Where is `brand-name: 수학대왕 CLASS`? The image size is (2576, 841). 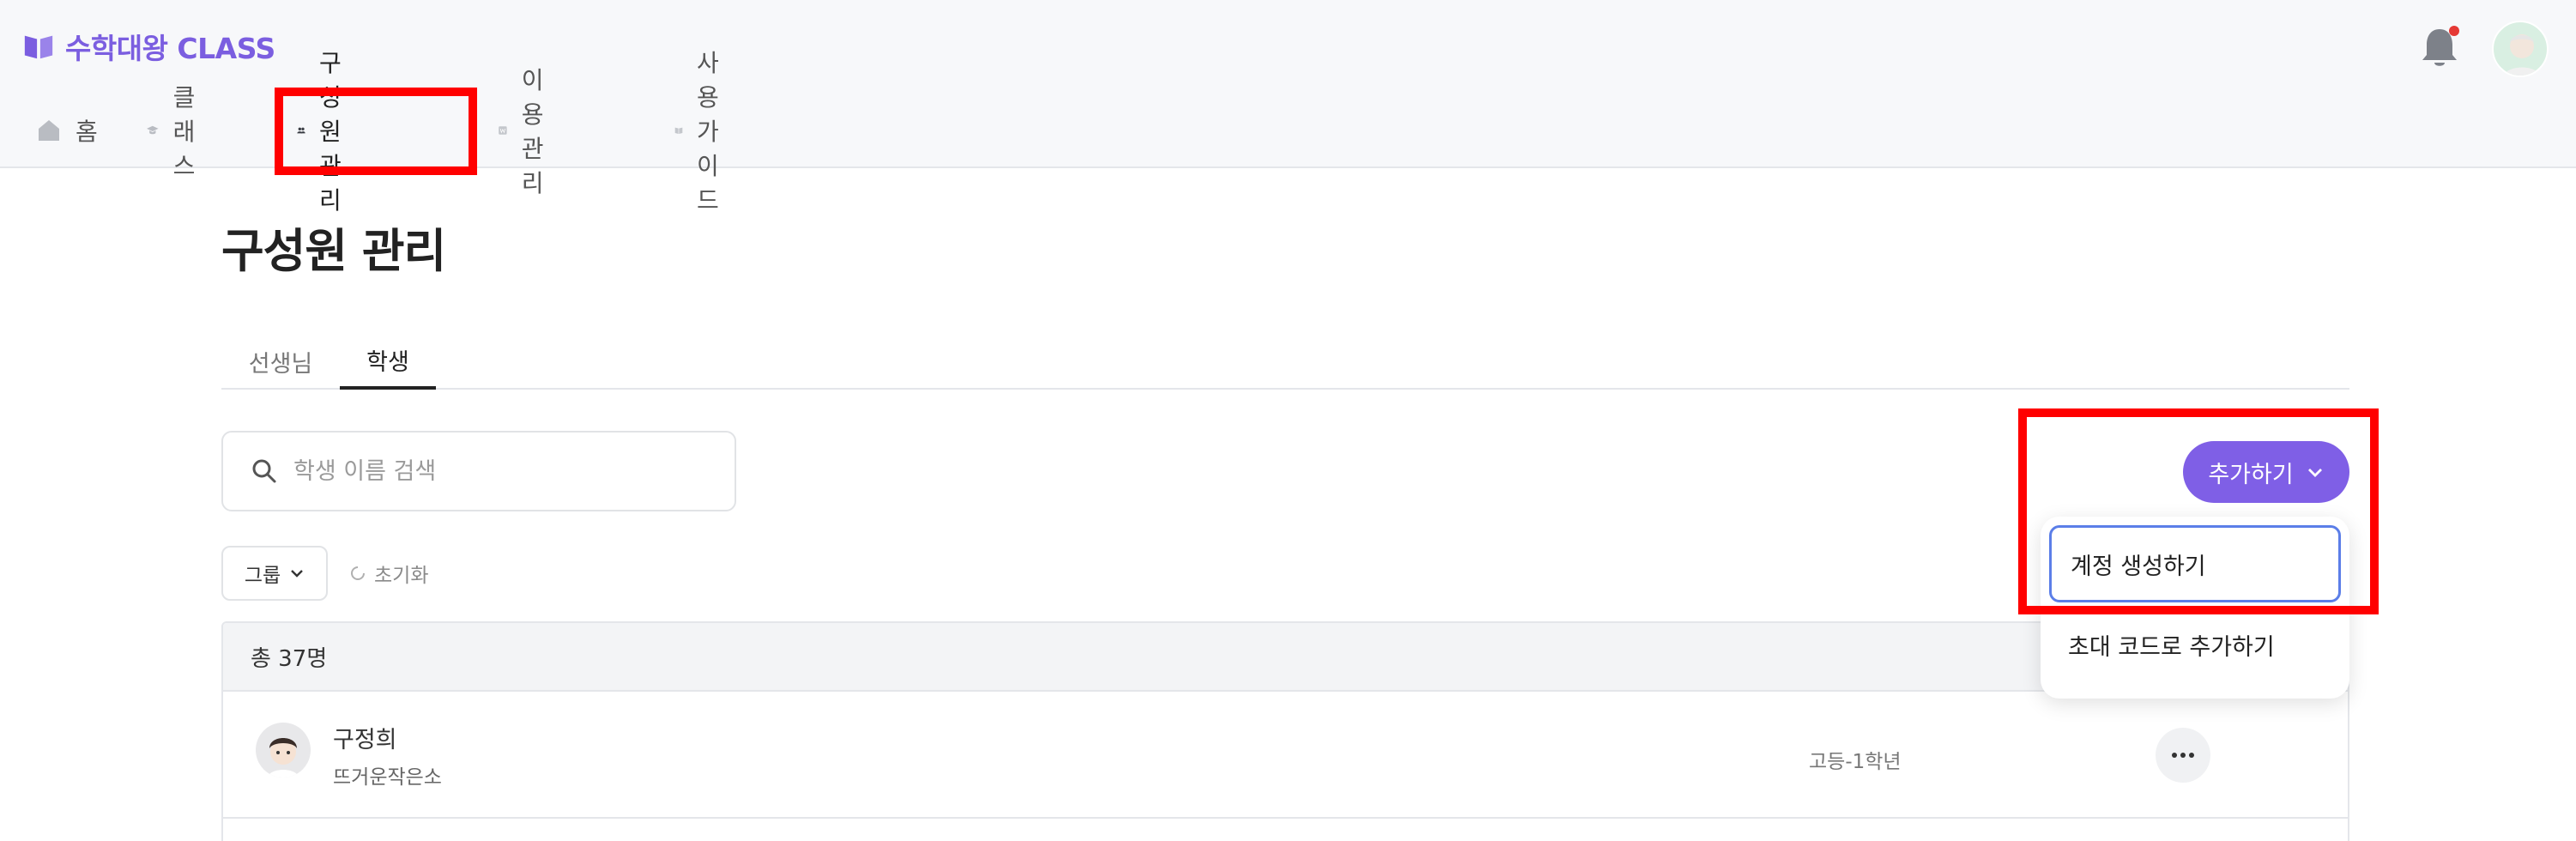 brand-name: 수학대왕 CLASS is located at coordinates (170, 48).